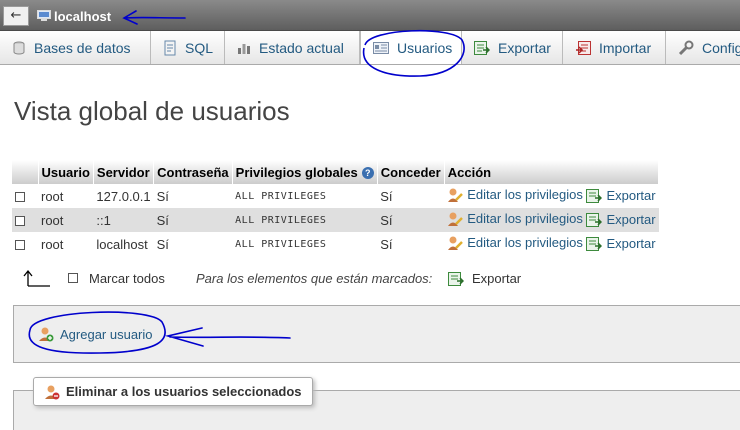 This screenshot has width=740, height=430. What do you see at coordinates (425, 47) in the screenshot?
I see `tab-label: Usuarios` at bounding box center [425, 47].